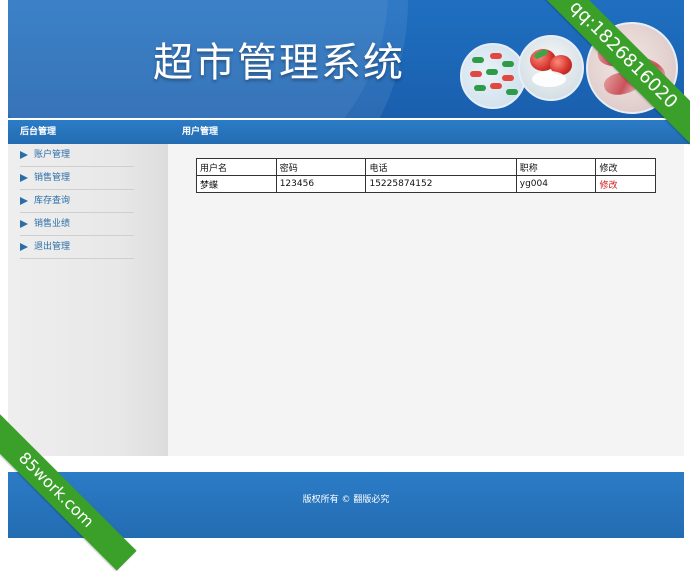  Describe the element at coordinates (77, 224) in the screenshot. I see `sidebar-item-performance: 销售业绩` at that location.